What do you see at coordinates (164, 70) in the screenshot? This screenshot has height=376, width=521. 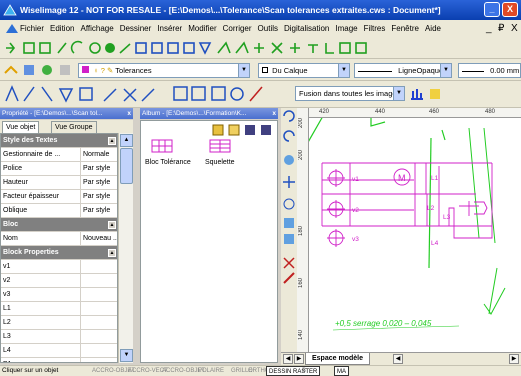 I see `layer-select: ♀ ? ✎ Tolerances ▼` at bounding box center [164, 70].